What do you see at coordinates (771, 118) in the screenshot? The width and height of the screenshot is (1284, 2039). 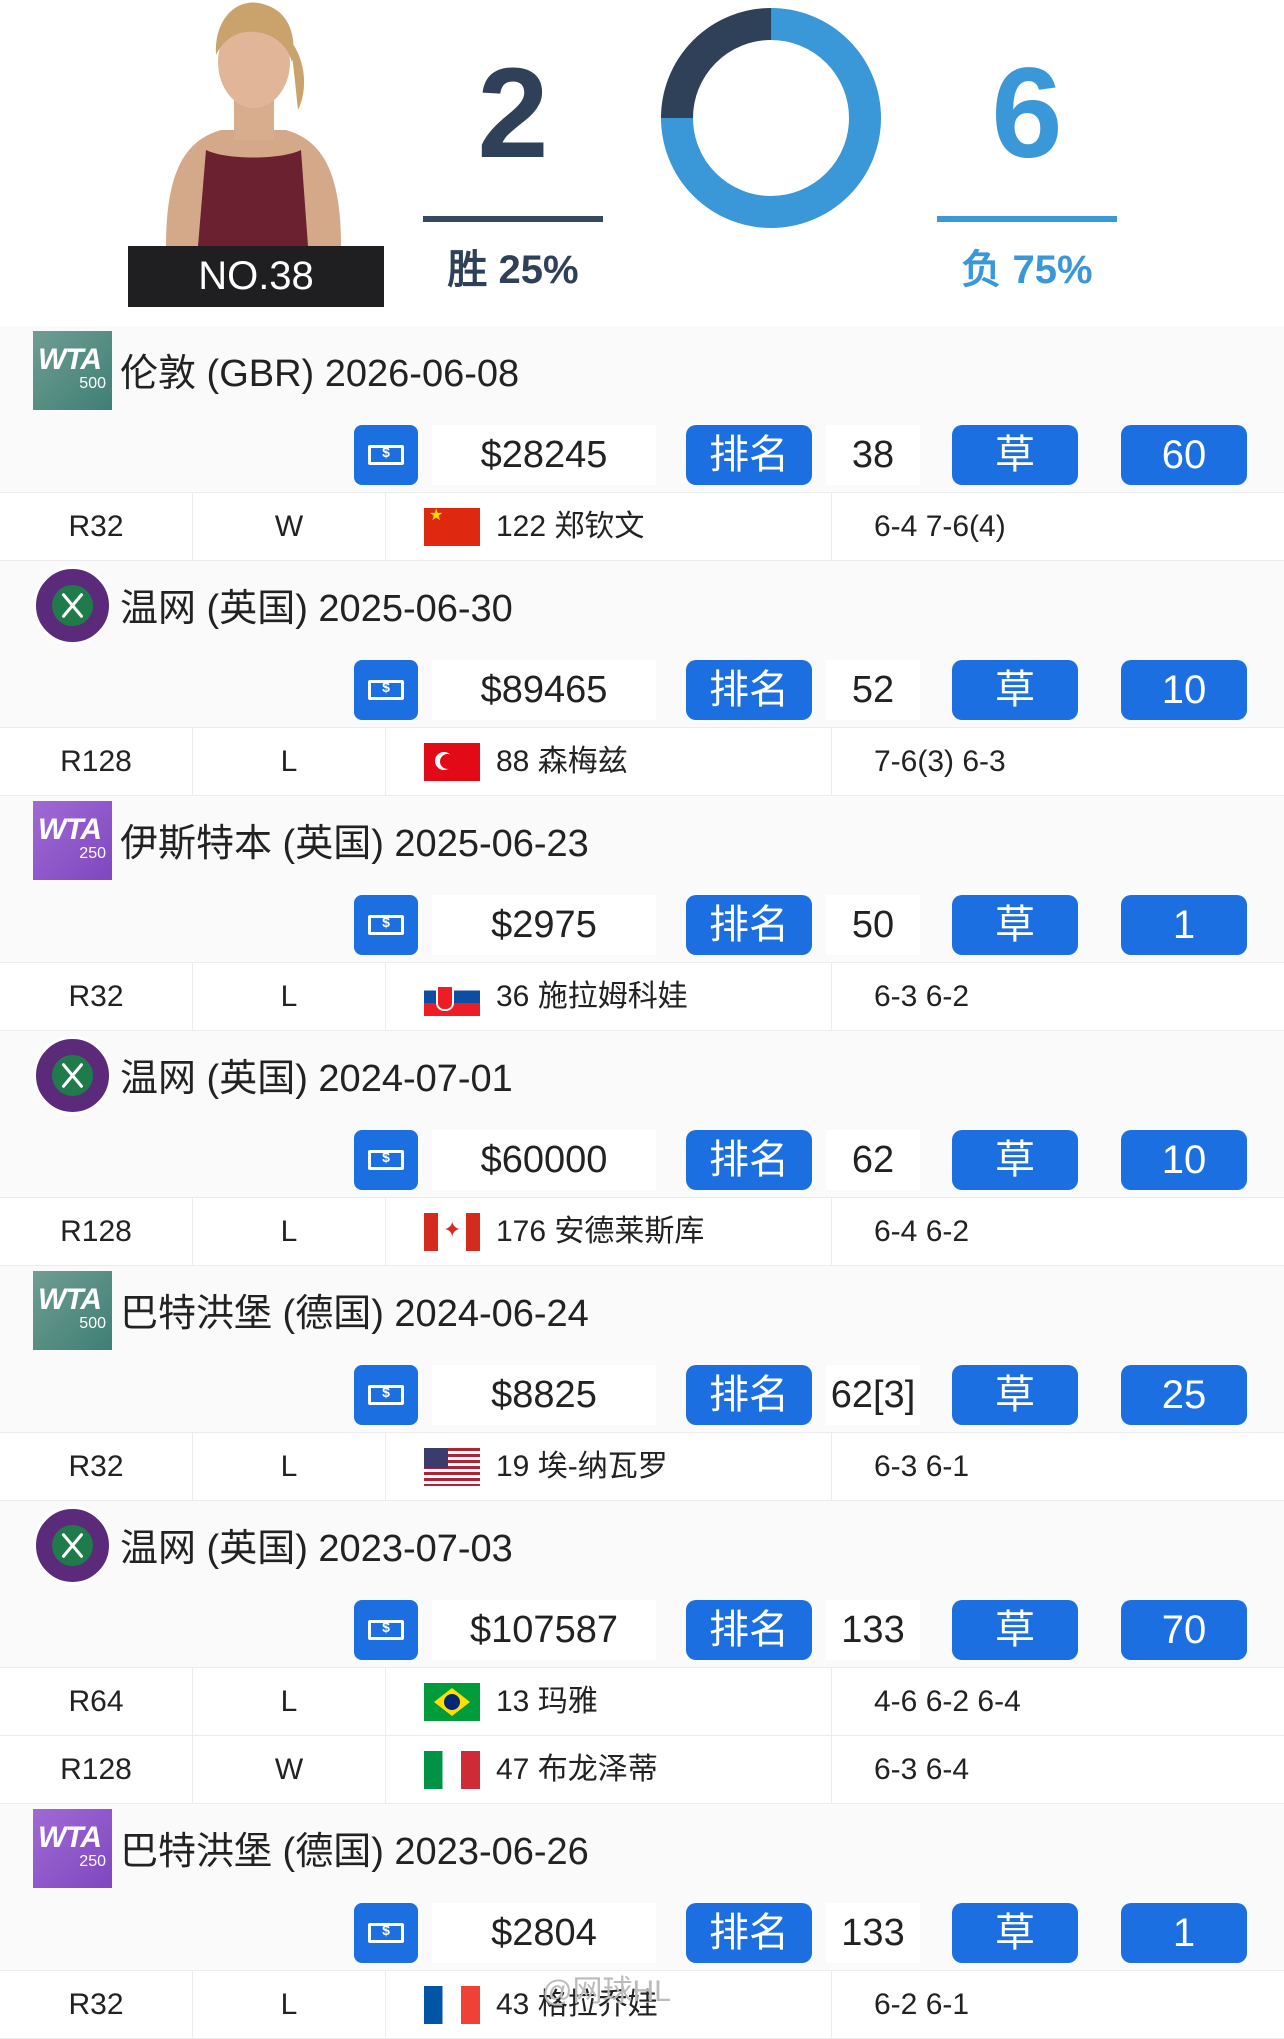 I see `win-loss-donut-chart` at bounding box center [771, 118].